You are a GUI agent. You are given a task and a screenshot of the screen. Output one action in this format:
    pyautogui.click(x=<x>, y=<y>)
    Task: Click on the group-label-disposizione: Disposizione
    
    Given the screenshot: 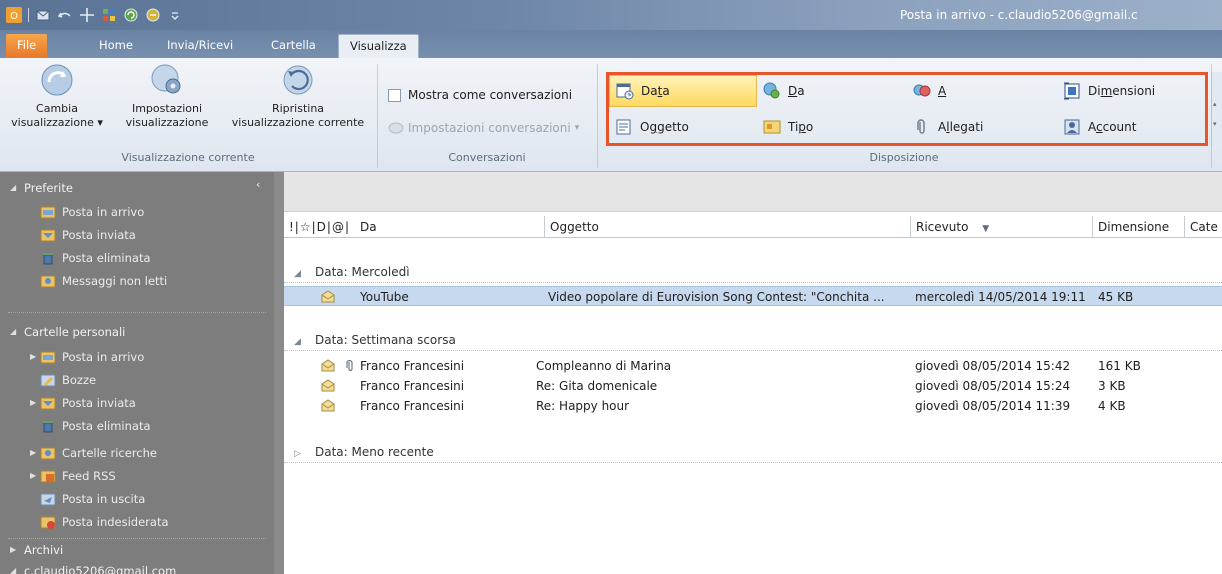 What is the action you would take?
    pyautogui.click(x=904, y=157)
    